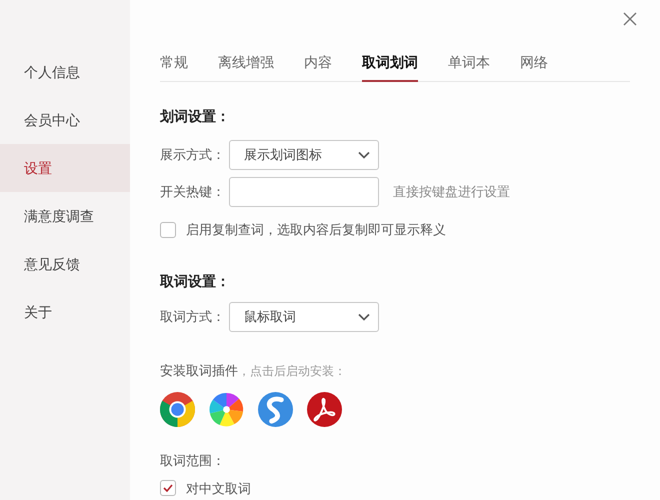 The height and width of the screenshot is (500, 660). What do you see at coordinates (275, 409) in the screenshot?
I see `swirl-logo-icon` at bounding box center [275, 409].